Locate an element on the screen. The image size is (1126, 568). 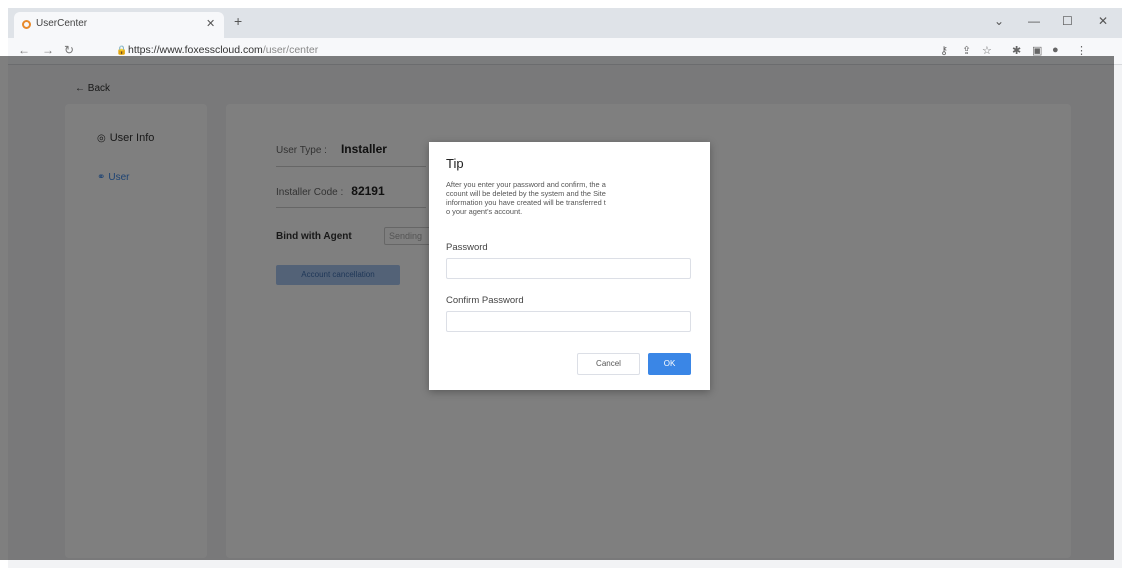
browser-tab: UserCenter ✕ is located at coordinates (119, 25).